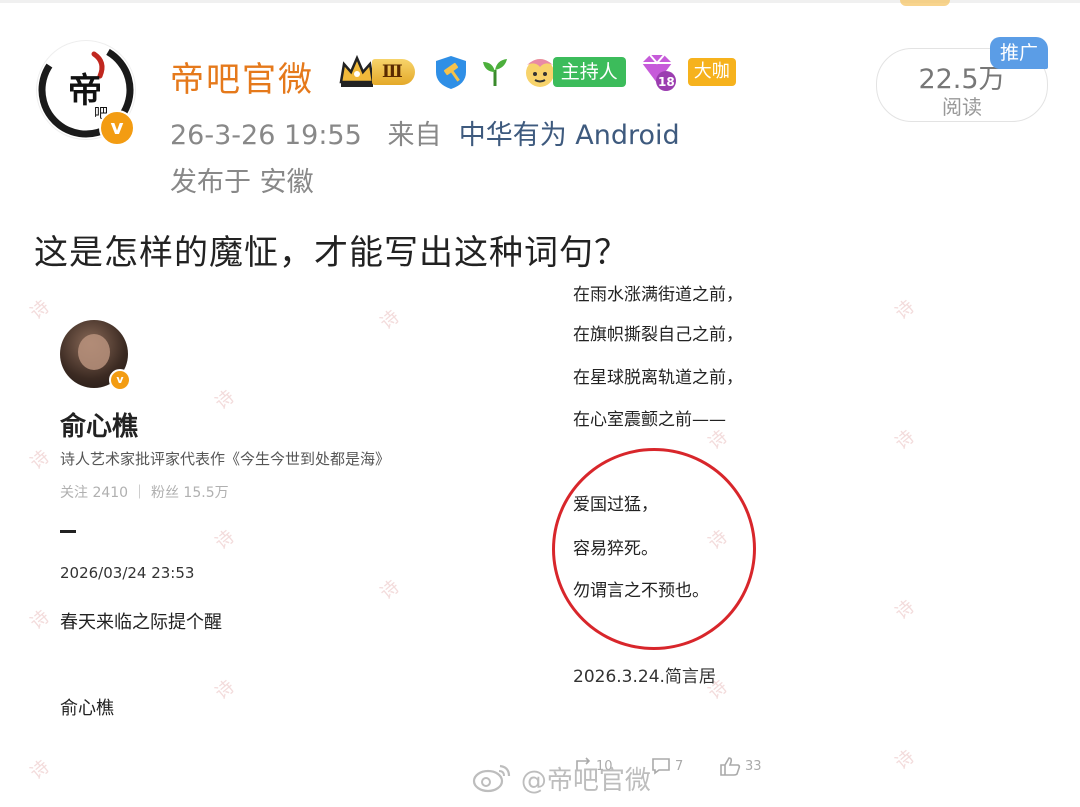 The width and height of the screenshot is (1080, 807). I want to click on embedded-dash, so click(68, 531).